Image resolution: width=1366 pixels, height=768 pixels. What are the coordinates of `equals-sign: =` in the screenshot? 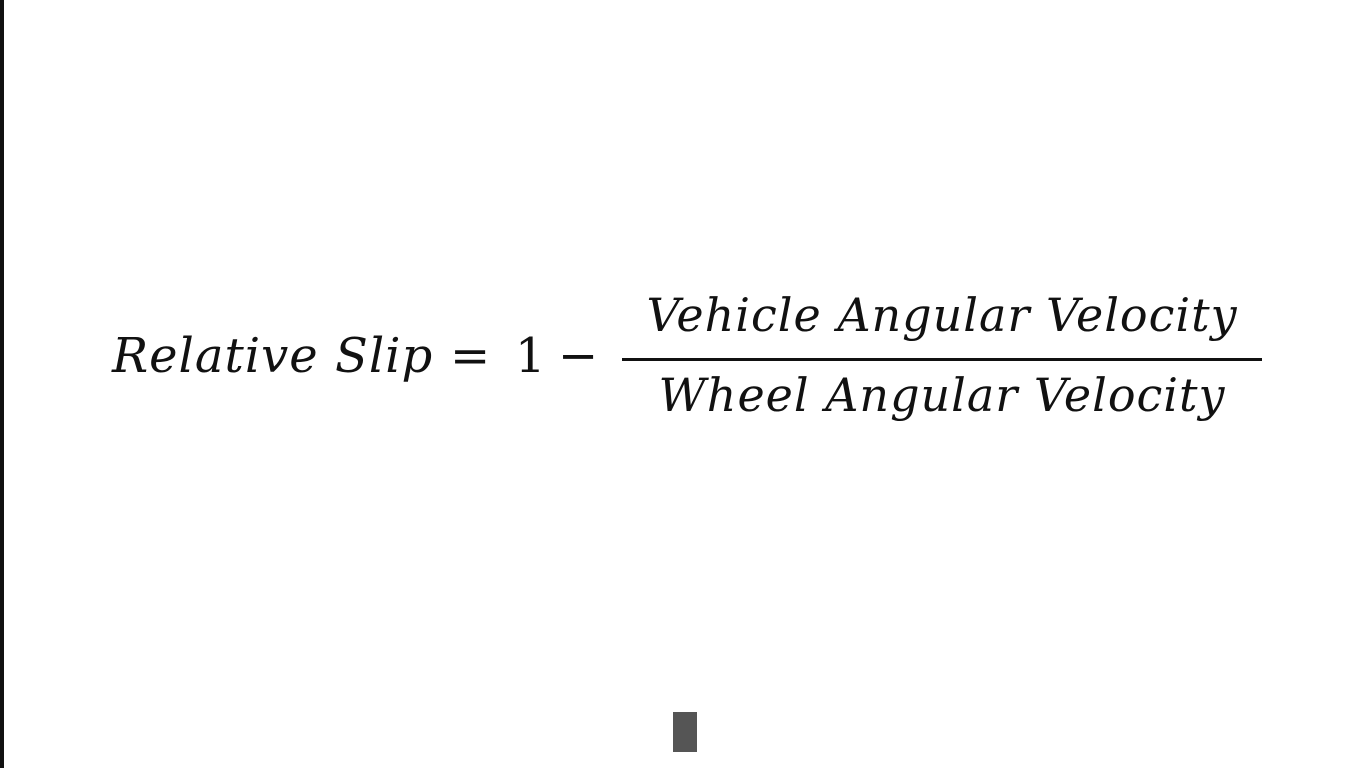 It's located at (470, 356).